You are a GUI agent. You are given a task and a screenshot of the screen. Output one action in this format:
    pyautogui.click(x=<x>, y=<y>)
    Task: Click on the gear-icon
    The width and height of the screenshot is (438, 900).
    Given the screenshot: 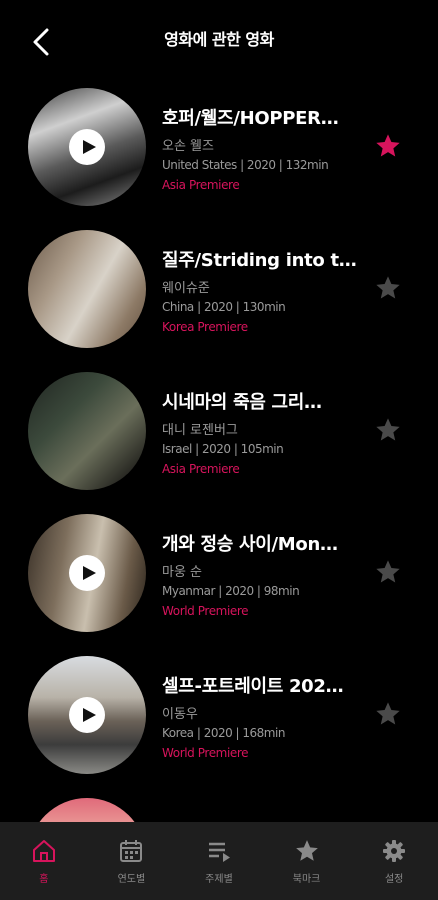 What is the action you would take?
    pyautogui.click(x=394, y=851)
    